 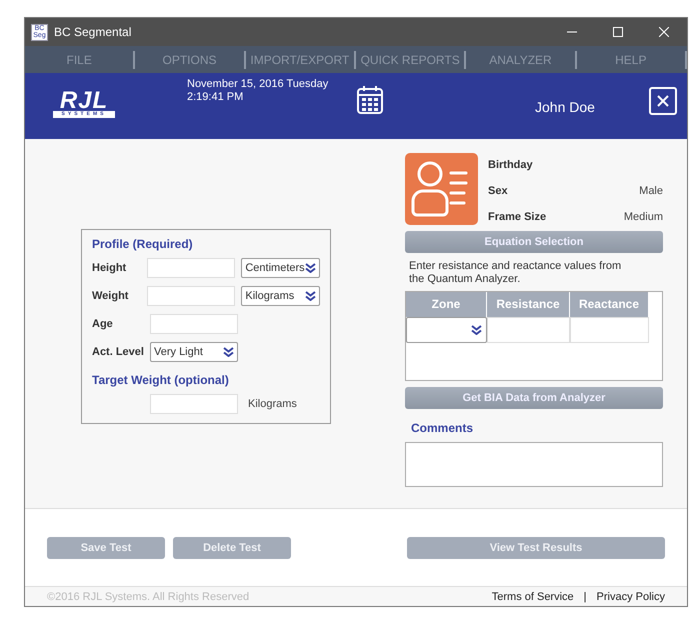 I want to click on section-heading: Target Weight (optional), so click(x=161, y=380).